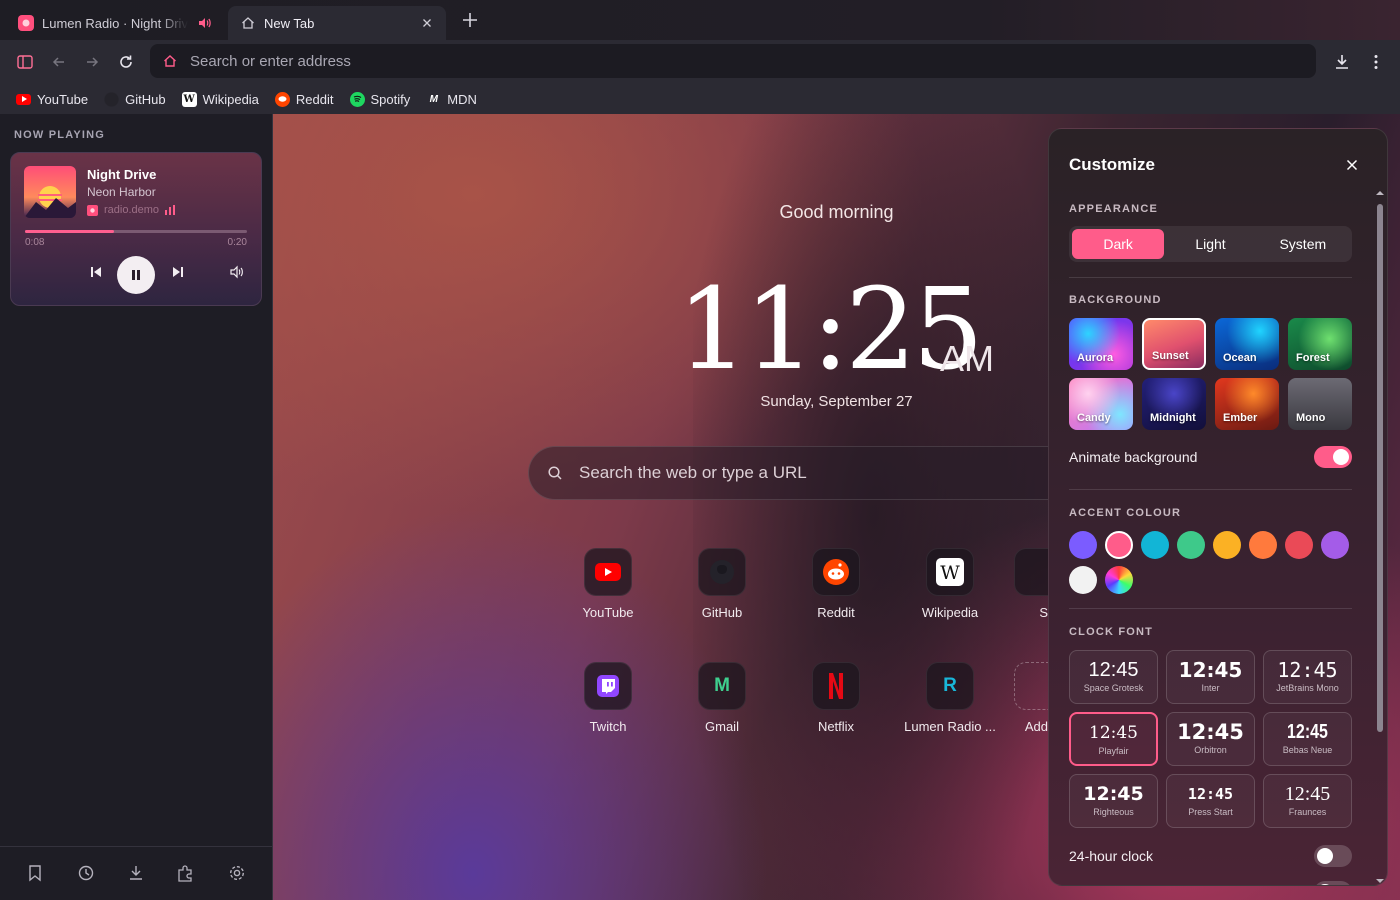 The image size is (1400, 900). I want to click on animate-background-toggle, so click(1333, 457).